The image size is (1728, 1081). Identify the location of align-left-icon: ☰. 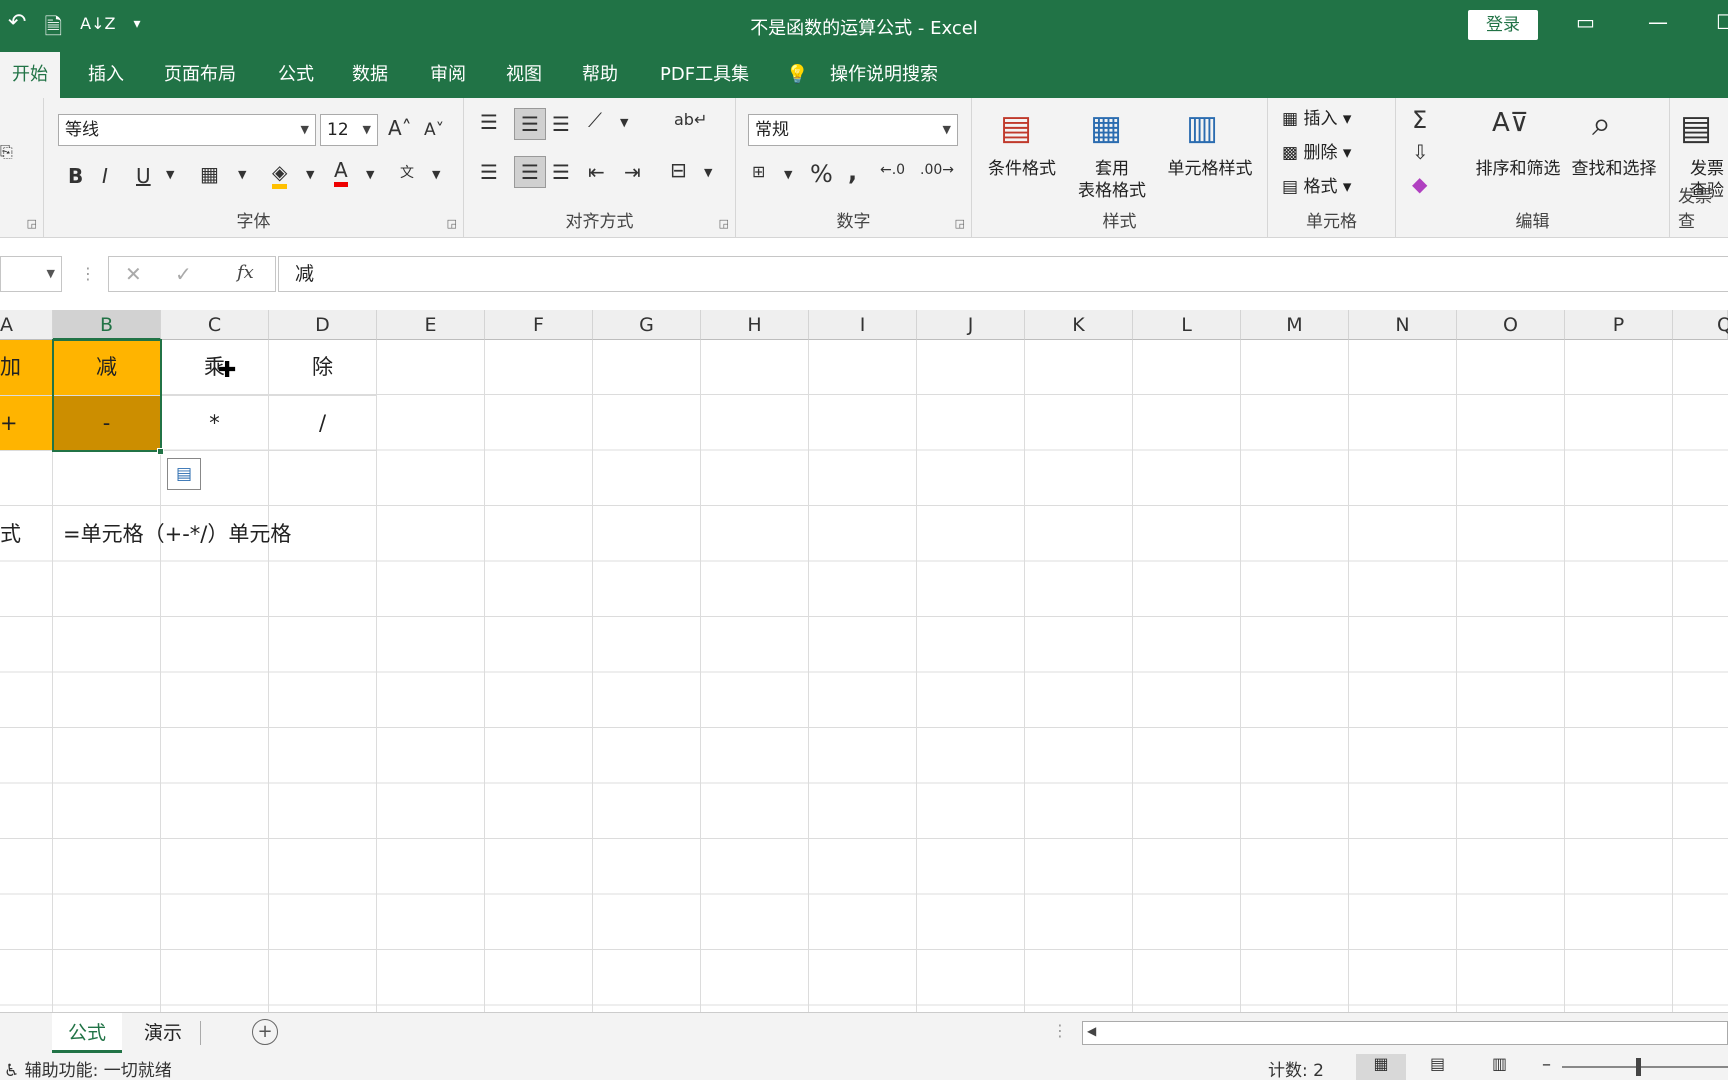
(489, 172).